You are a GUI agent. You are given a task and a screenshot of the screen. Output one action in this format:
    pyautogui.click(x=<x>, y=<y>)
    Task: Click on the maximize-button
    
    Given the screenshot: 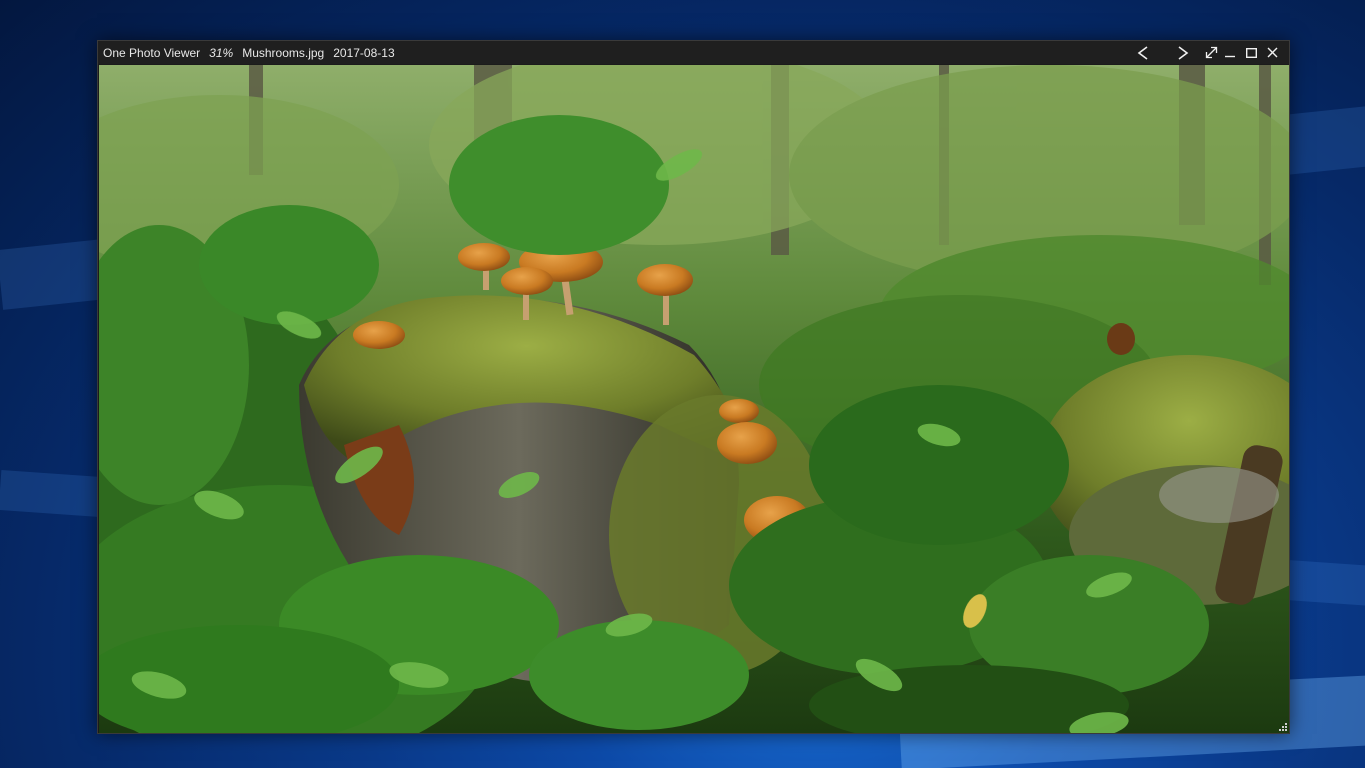 What is the action you would take?
    pyautogui.click(x=1251, y=52)
    